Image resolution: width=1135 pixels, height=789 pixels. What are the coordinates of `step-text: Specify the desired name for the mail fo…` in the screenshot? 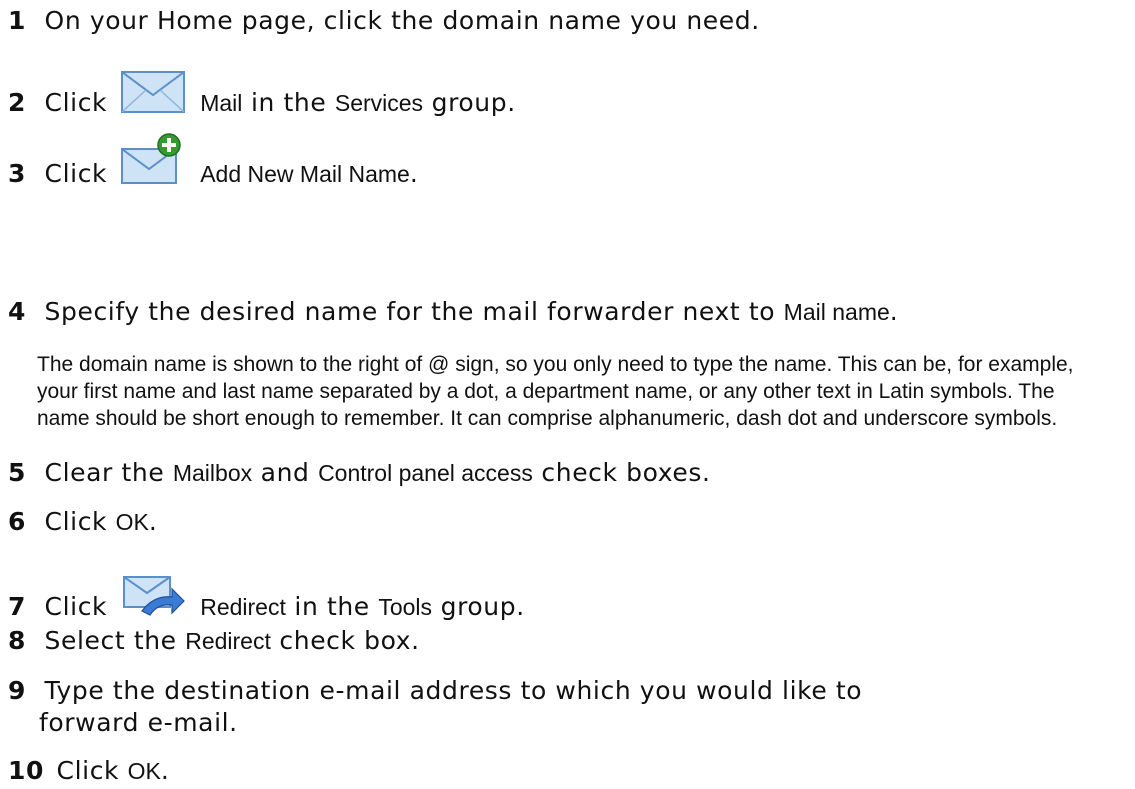 It's located at (410, 311).